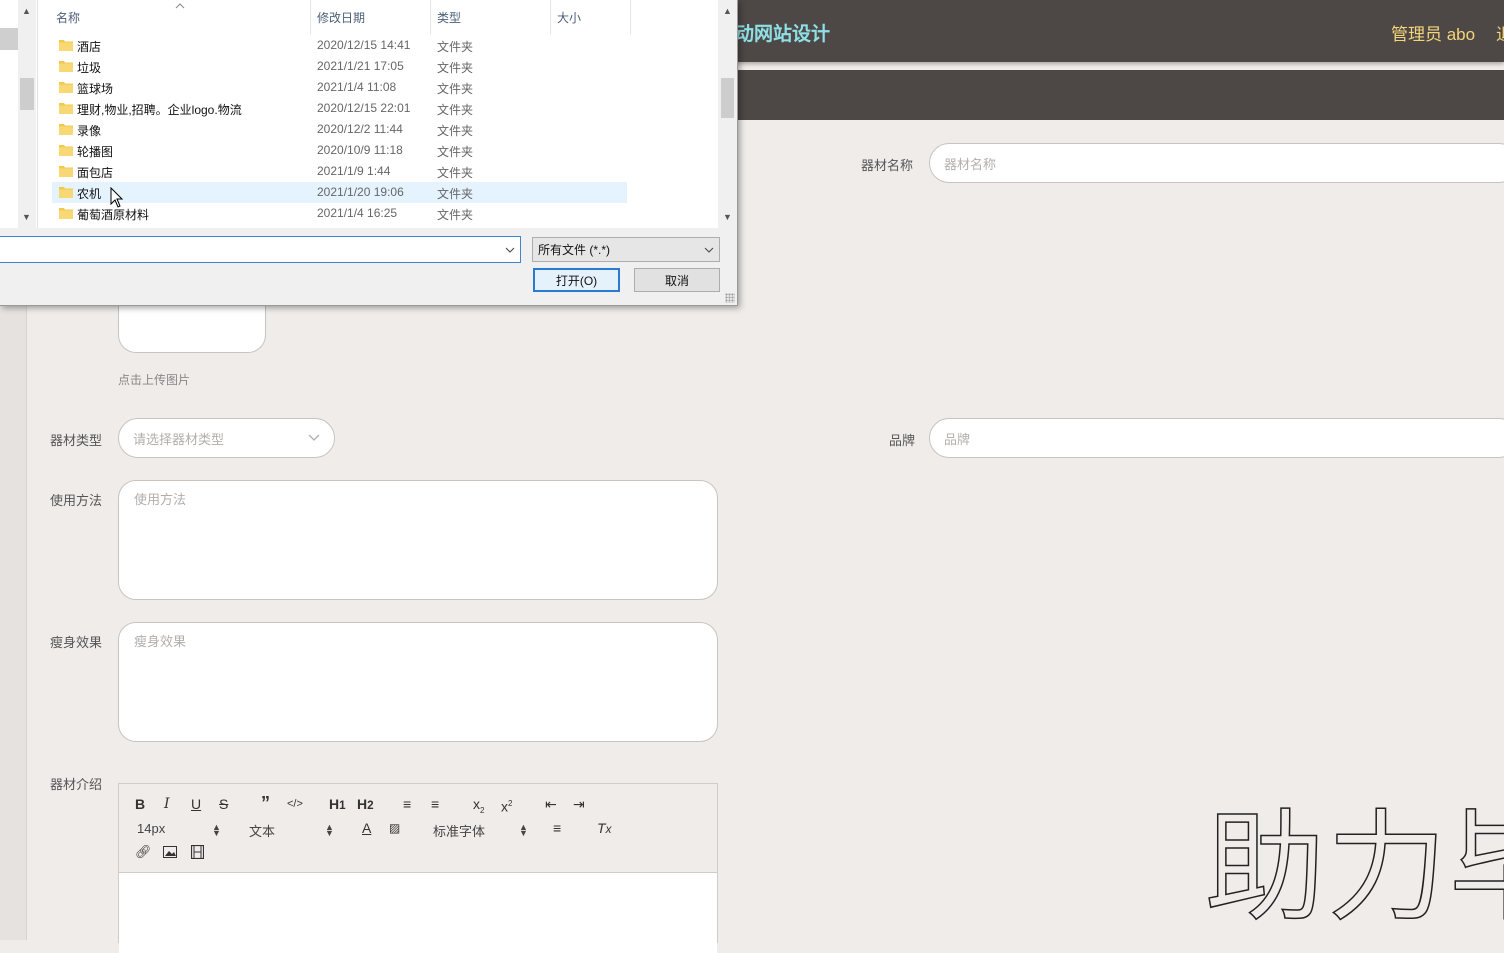 This screenshot has width=1504, height=953. I want to click on file-date: 2021/1/4 11:08, so click(357, 87).